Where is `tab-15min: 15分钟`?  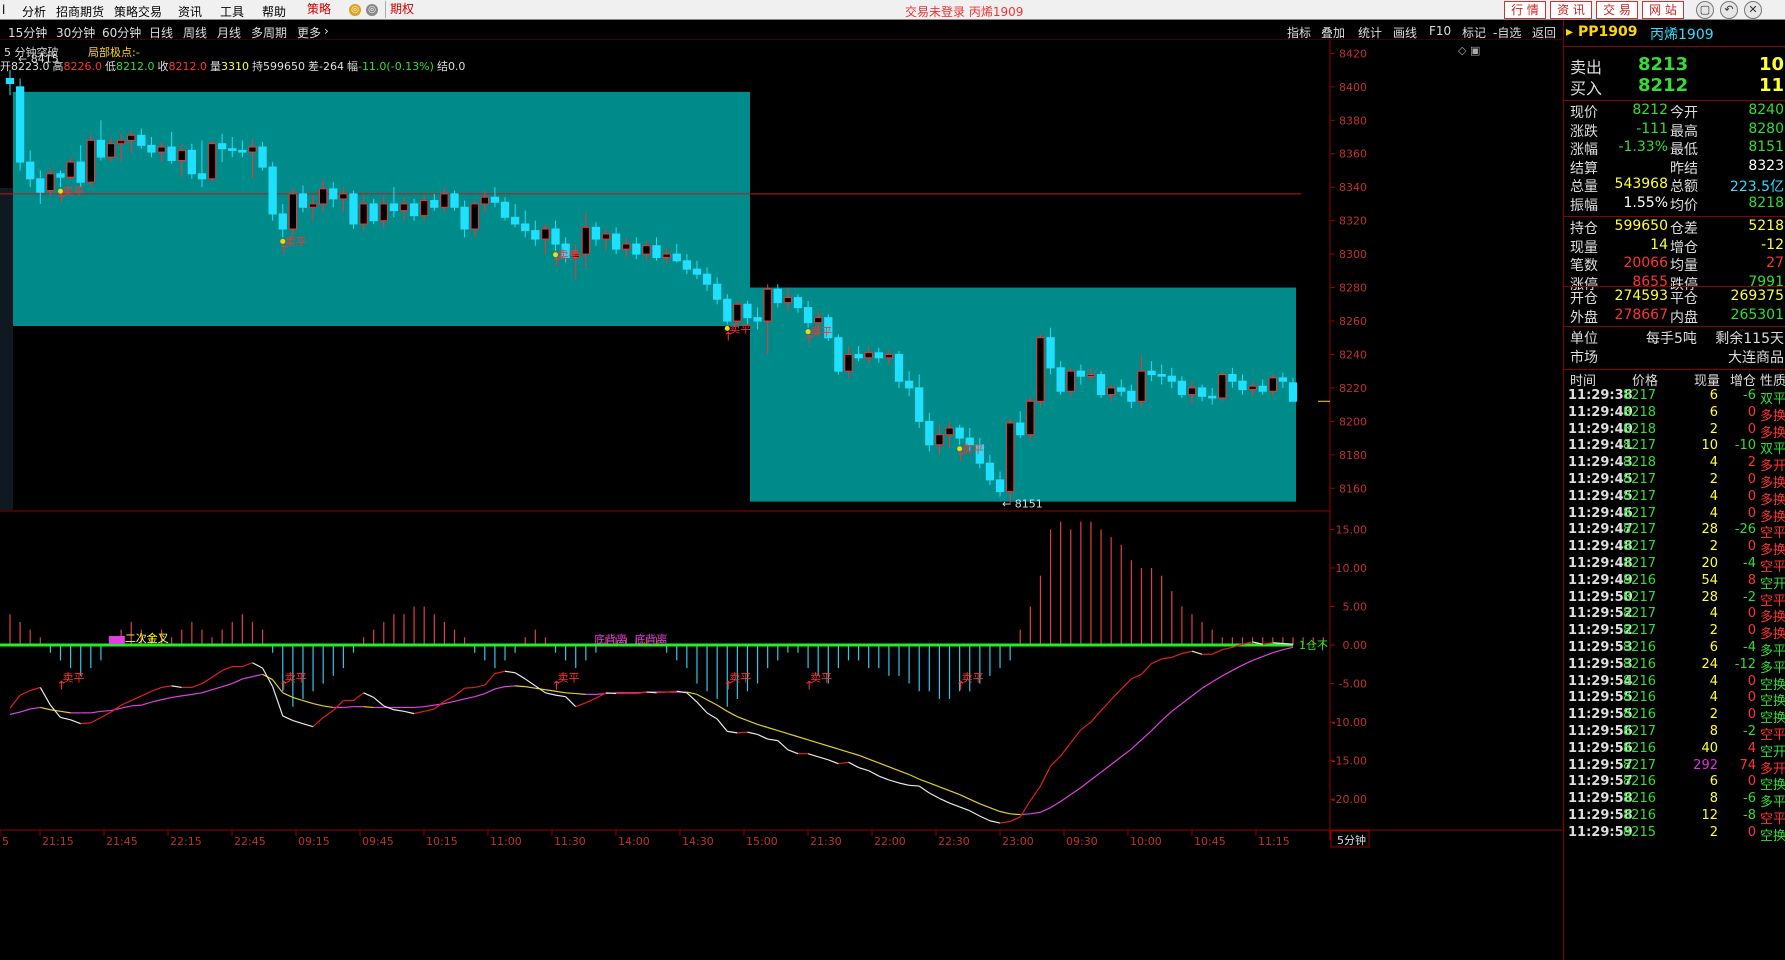
tab-15min: 15分钟 is located at coordinates (27, 32).